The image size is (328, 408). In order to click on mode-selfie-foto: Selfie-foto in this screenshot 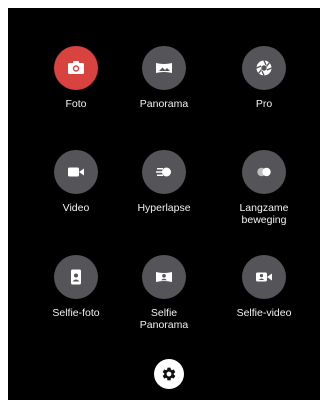, I will do `click(76, 287)`.